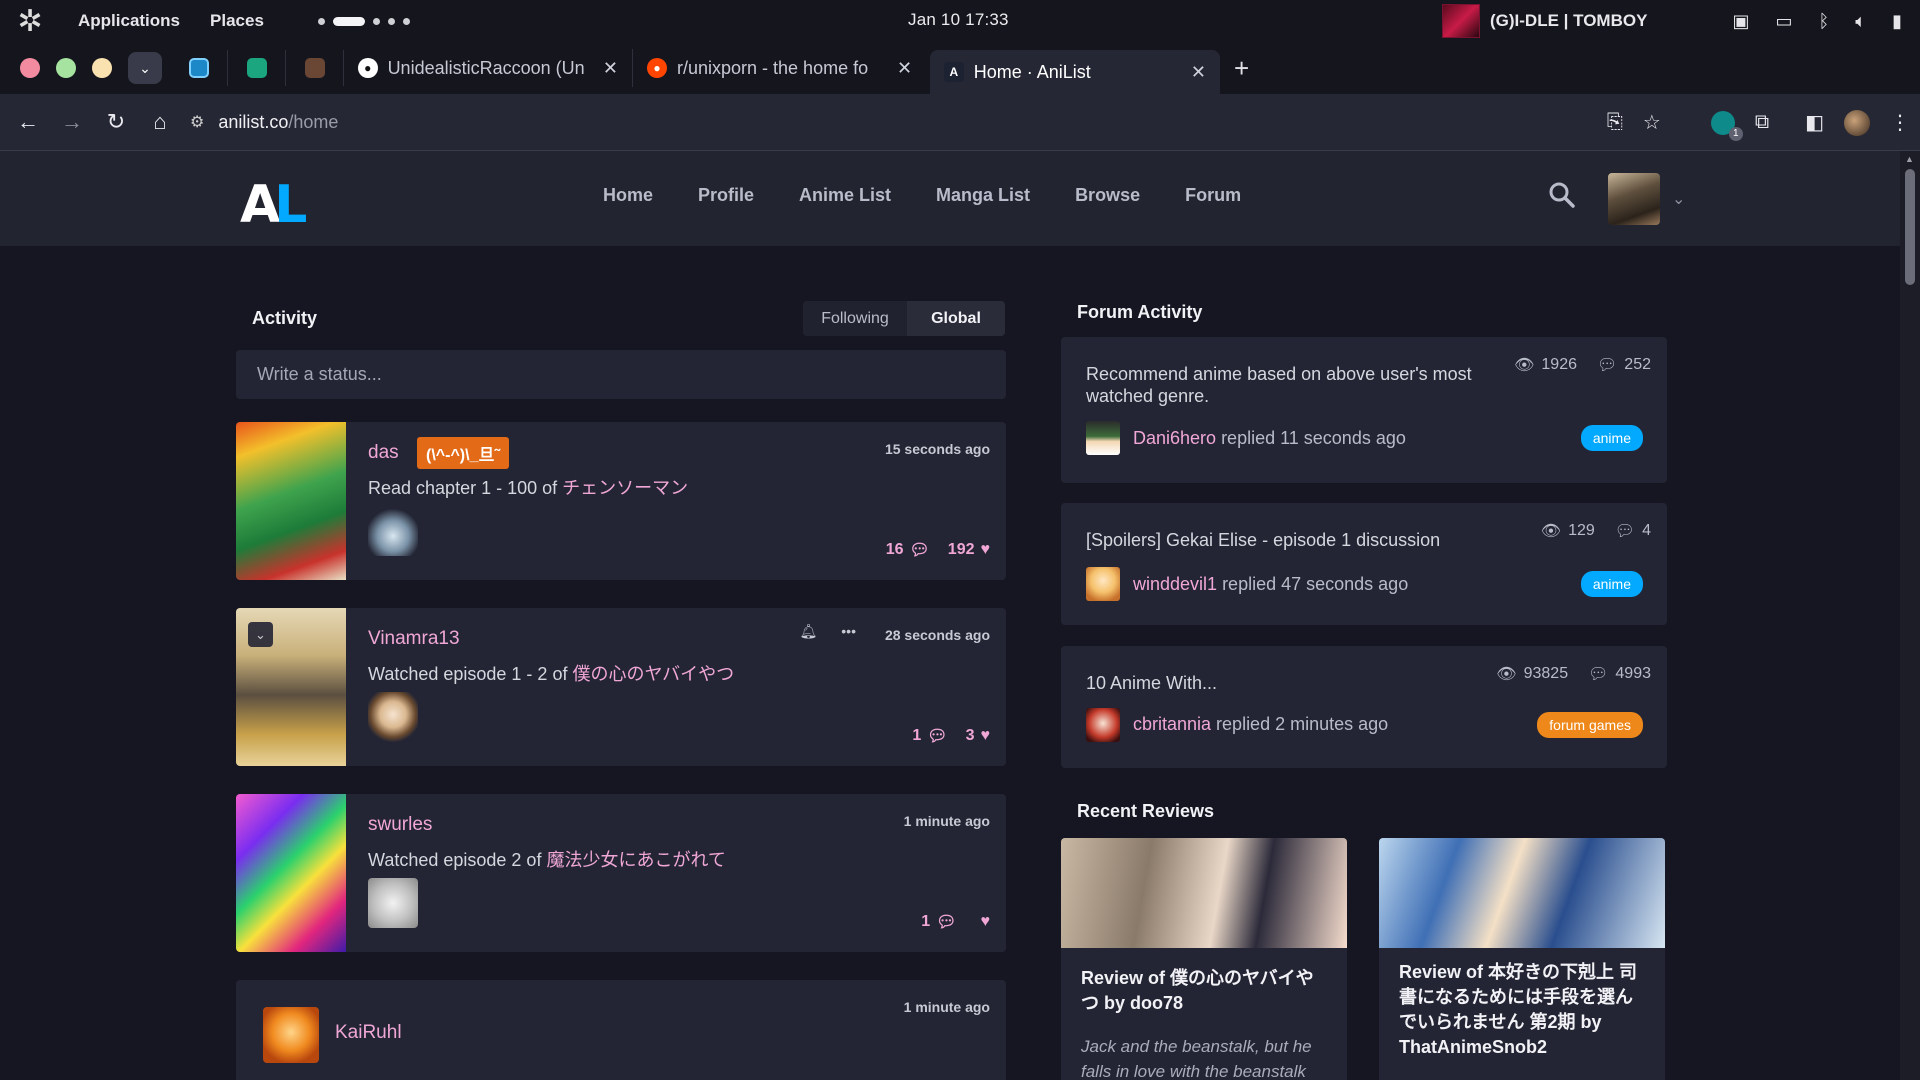  Describe the element at coordinates (348, 21) in the screenshot. I see `workspace-active` at that location.